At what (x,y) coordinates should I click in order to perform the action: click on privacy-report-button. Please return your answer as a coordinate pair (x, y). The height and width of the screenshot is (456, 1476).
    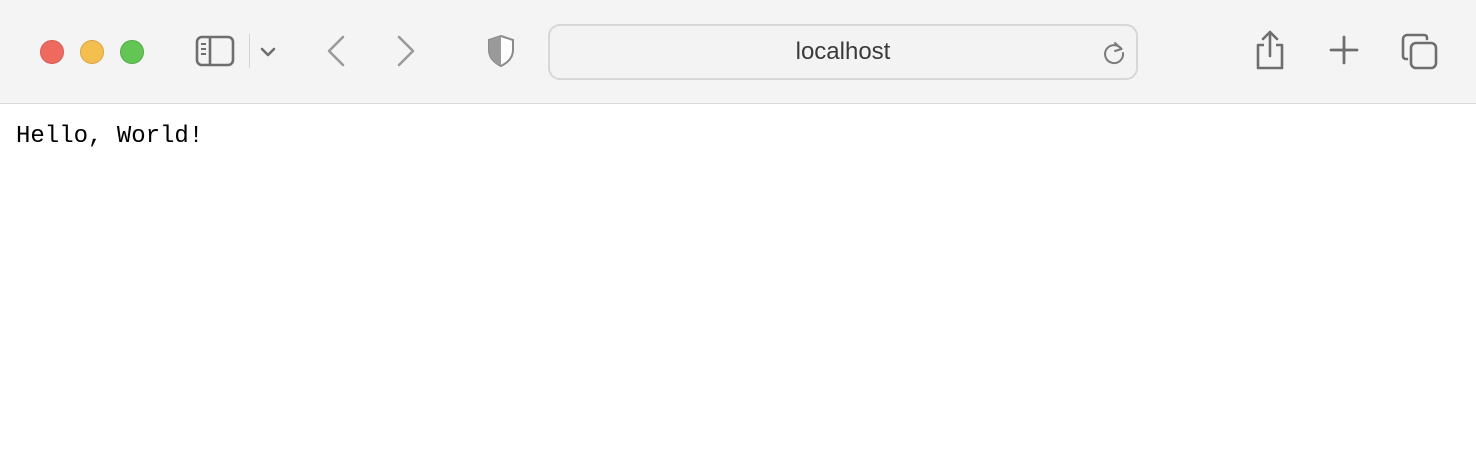
    Looking at the image, I should click on (501, 51).